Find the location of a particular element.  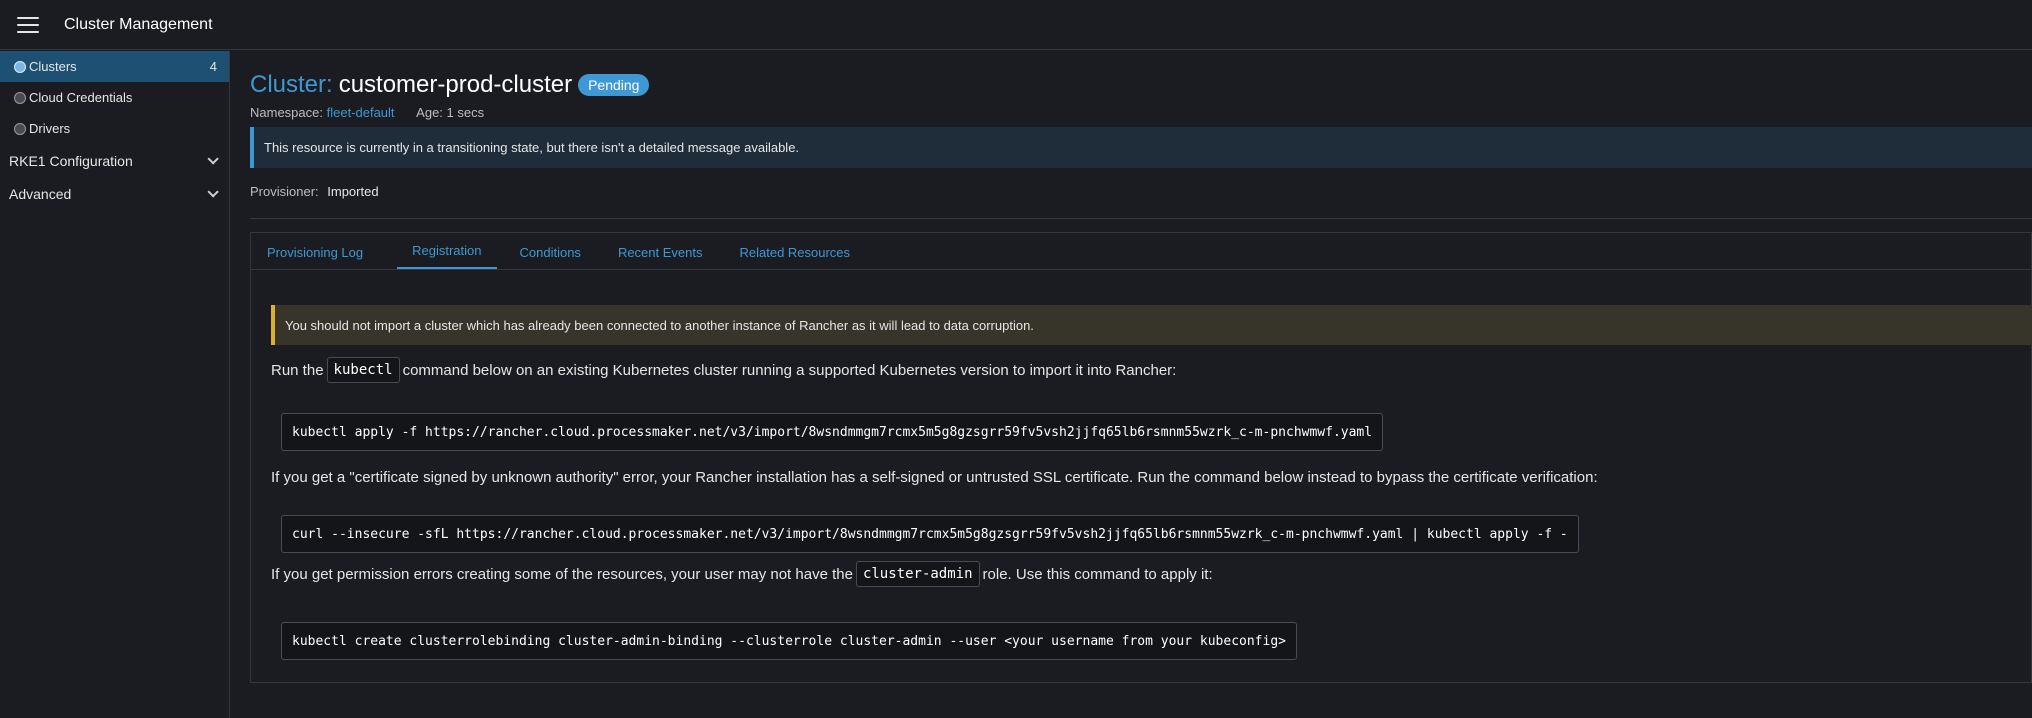

provisioner-value: Imported is located at coordinates (353, 191).